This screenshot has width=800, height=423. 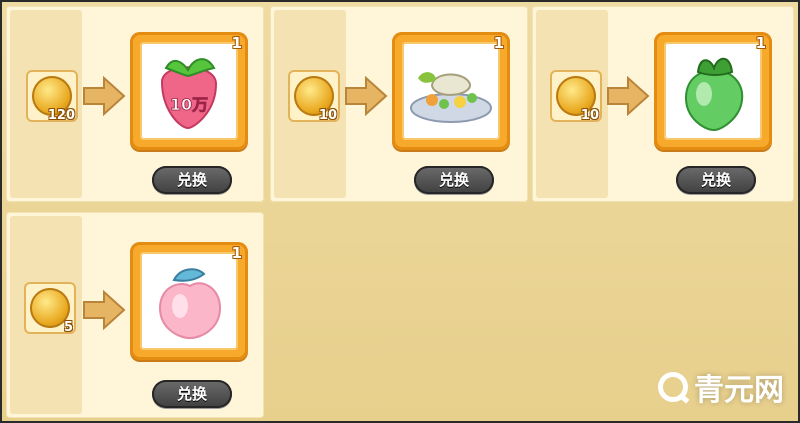 I want to click on item-slot: 10万, so click(x=189, y=91).